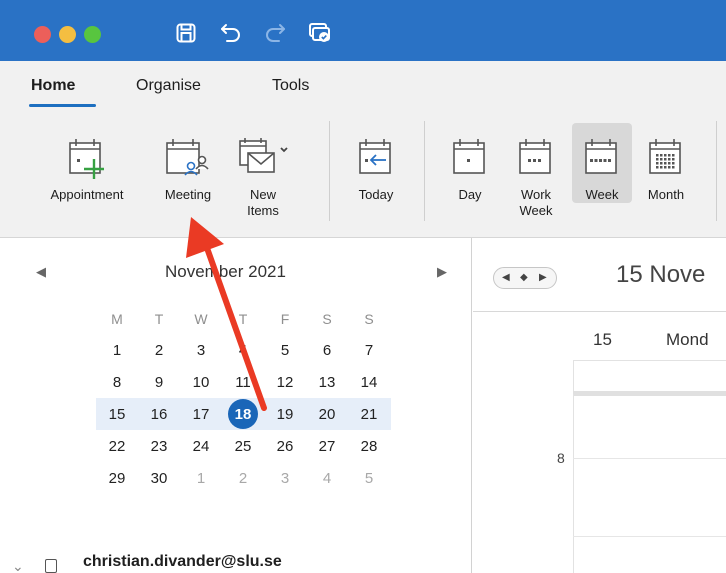  Describe the element at coordinates (201, 446) in the screenshot. I see `calendar-day: 24` at that location.